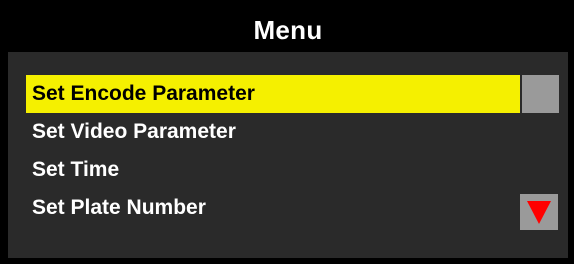 The height and width of the screenshot is (264, 574). Describe the element at coordinates (143, 93) in the screenshot. I see `menu-item-label: Set Encode Parameter` at that location.